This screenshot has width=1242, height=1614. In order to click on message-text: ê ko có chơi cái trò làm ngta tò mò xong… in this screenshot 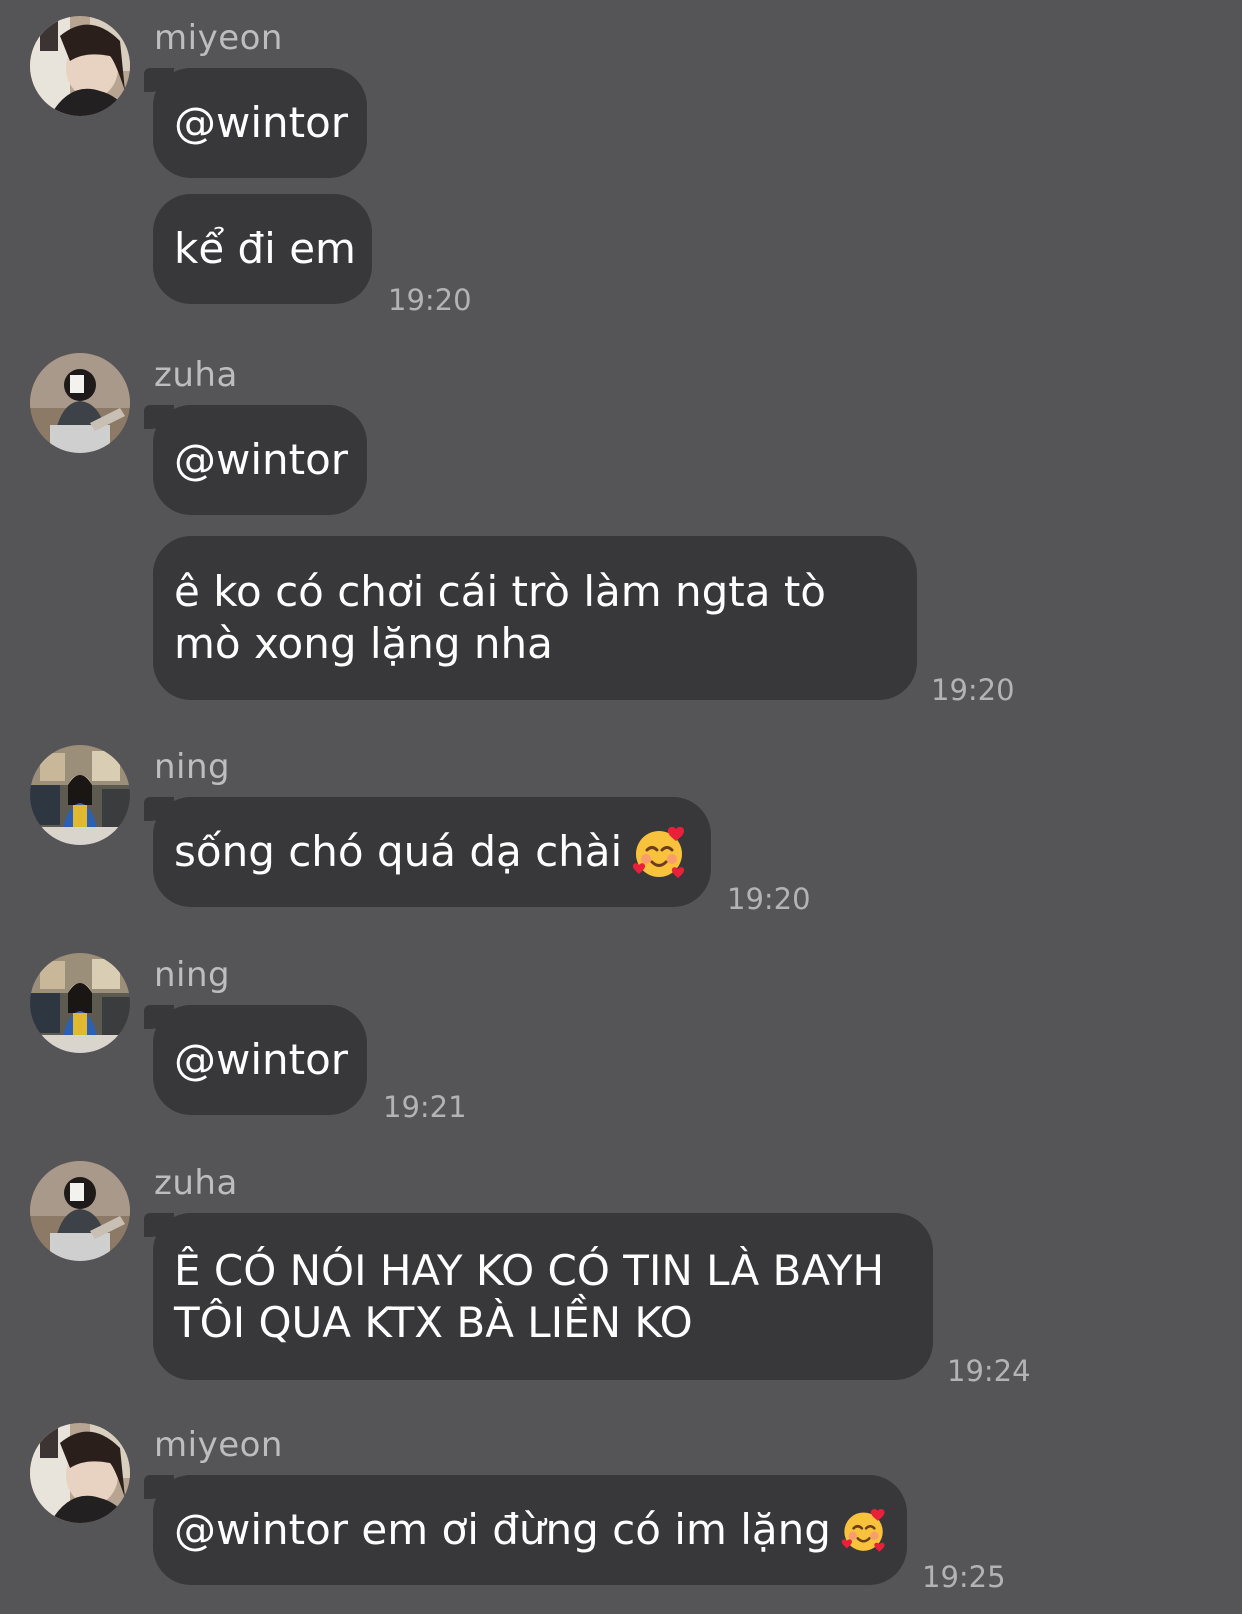, I will do `click(500, 617)`.